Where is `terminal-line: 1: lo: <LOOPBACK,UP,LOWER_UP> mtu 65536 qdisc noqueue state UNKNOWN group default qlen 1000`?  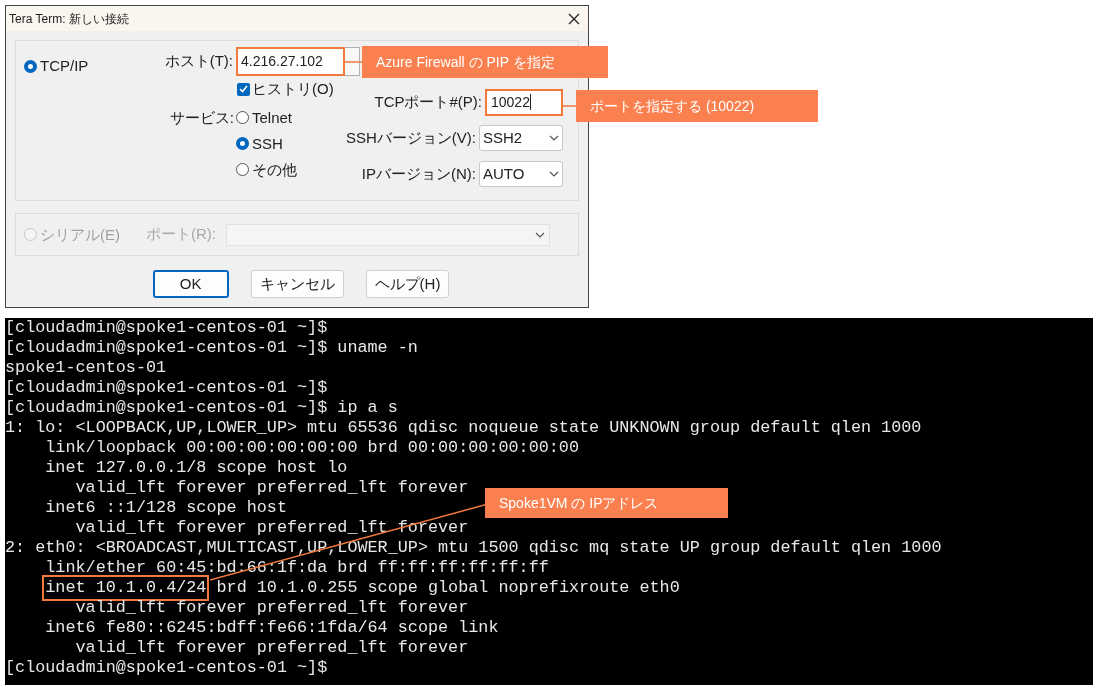 terminal-line: 1: lo: <LOOPBACK,UP,LOWER_UP> mtu 65536 qdisc noqueue state UNKNOWN group default qlen 1000 is located at coordinates (463, 428).